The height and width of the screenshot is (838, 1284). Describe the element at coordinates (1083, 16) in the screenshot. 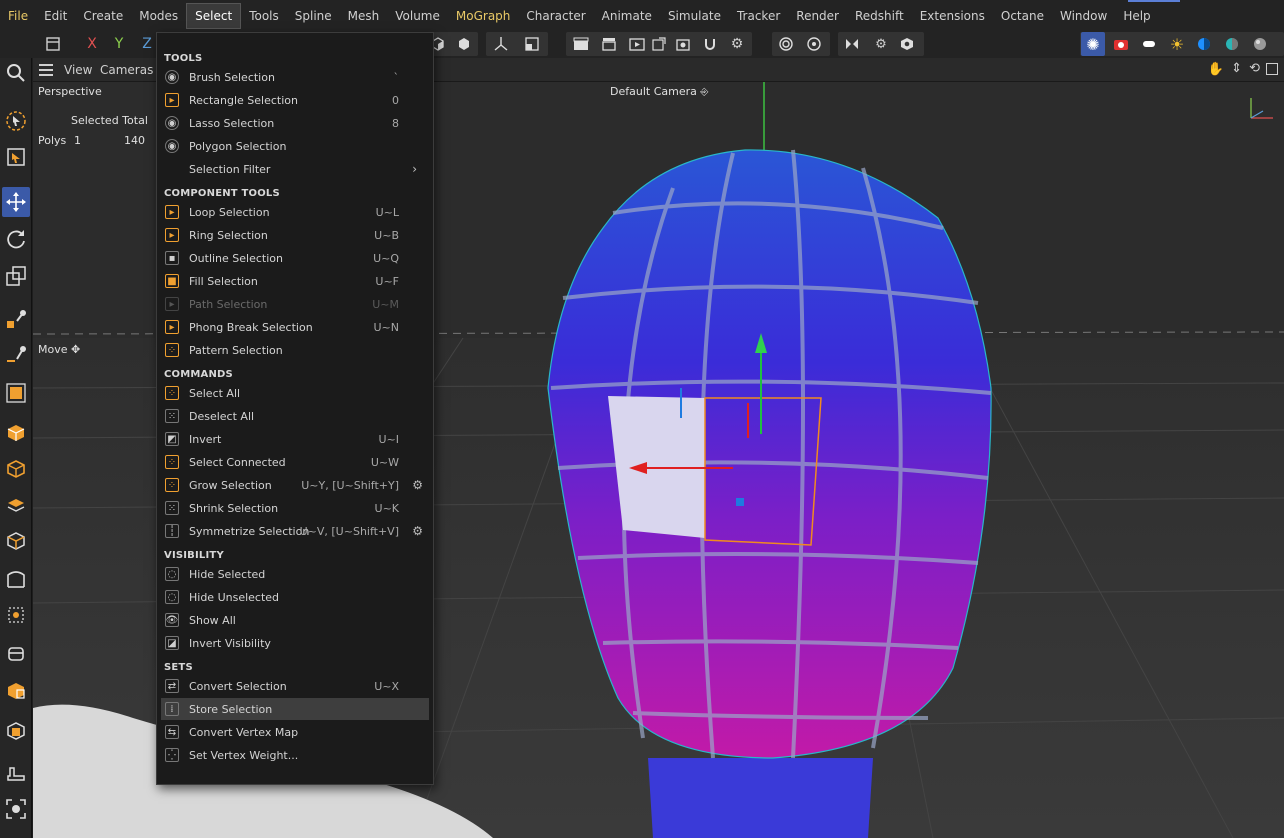

I see `menu-window: Window` at that location.